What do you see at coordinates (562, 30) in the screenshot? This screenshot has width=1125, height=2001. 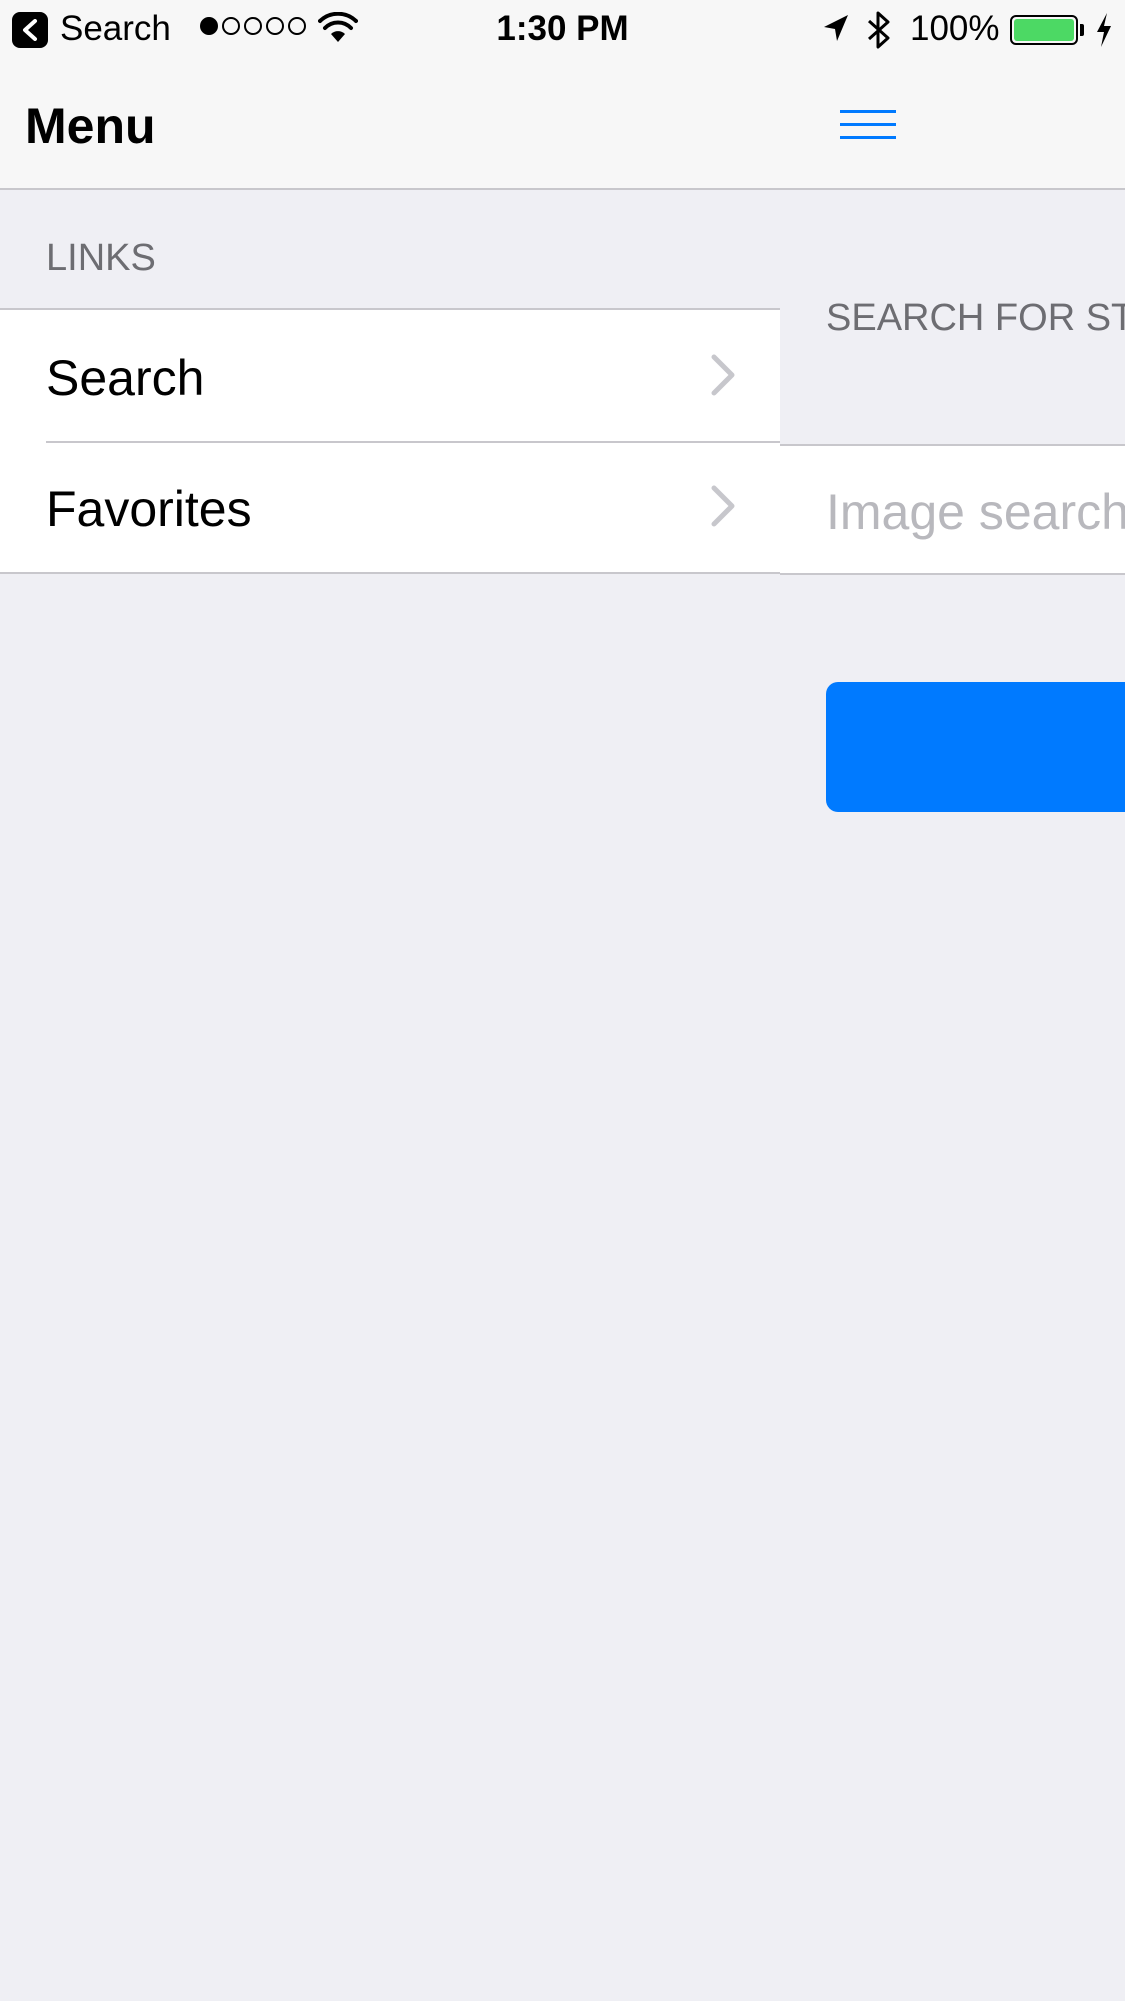 I see `status-bar: Search 1:30 PM 100%` at bounding box center [562, 30].